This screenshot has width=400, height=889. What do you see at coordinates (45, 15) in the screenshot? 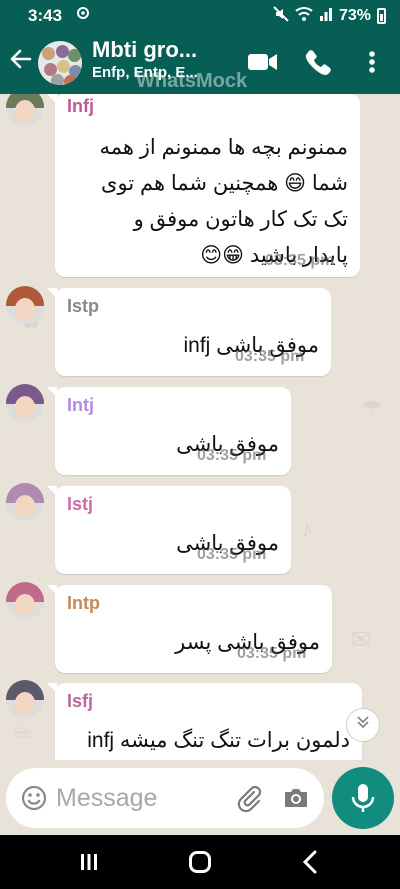
I see `status-time: 3:43` at bounding box center [45, 15].